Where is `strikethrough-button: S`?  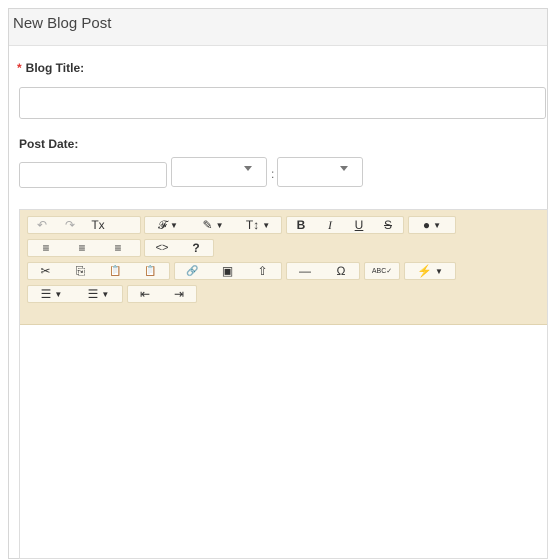 strikethrough-button: S is located at coordinates (388, 225).